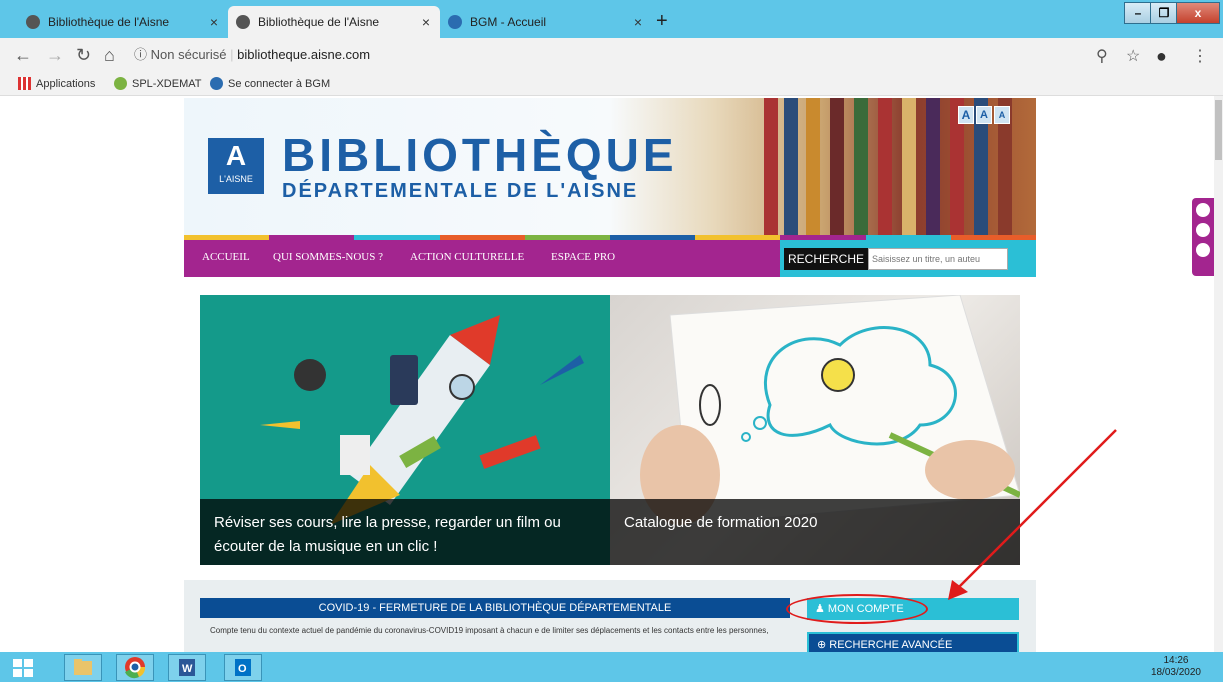 This screenshot has height=686, width=1223. Describe the element at coordinates (1176, 660) in the screenshot. I see `clock-time: 14:26` at that location.